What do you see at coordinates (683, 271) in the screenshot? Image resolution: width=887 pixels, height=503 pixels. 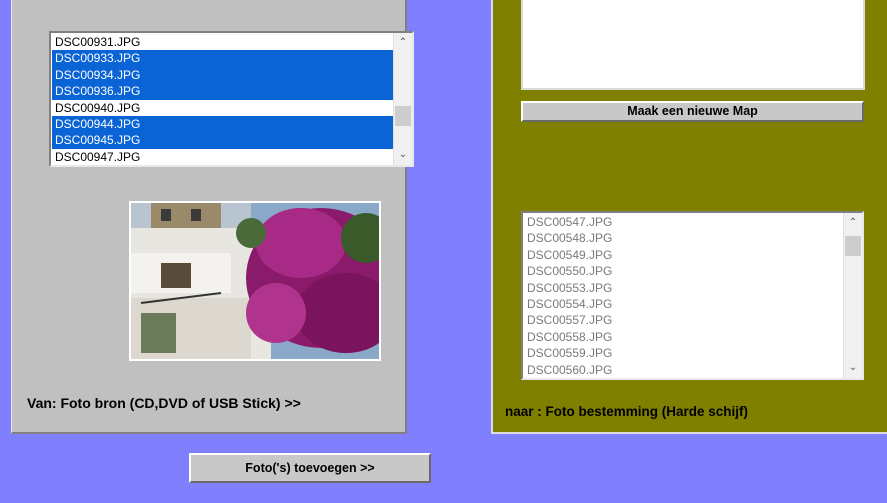 I see `destination-file-item: DSC00550.JPG` at bounding box center [683, 271].